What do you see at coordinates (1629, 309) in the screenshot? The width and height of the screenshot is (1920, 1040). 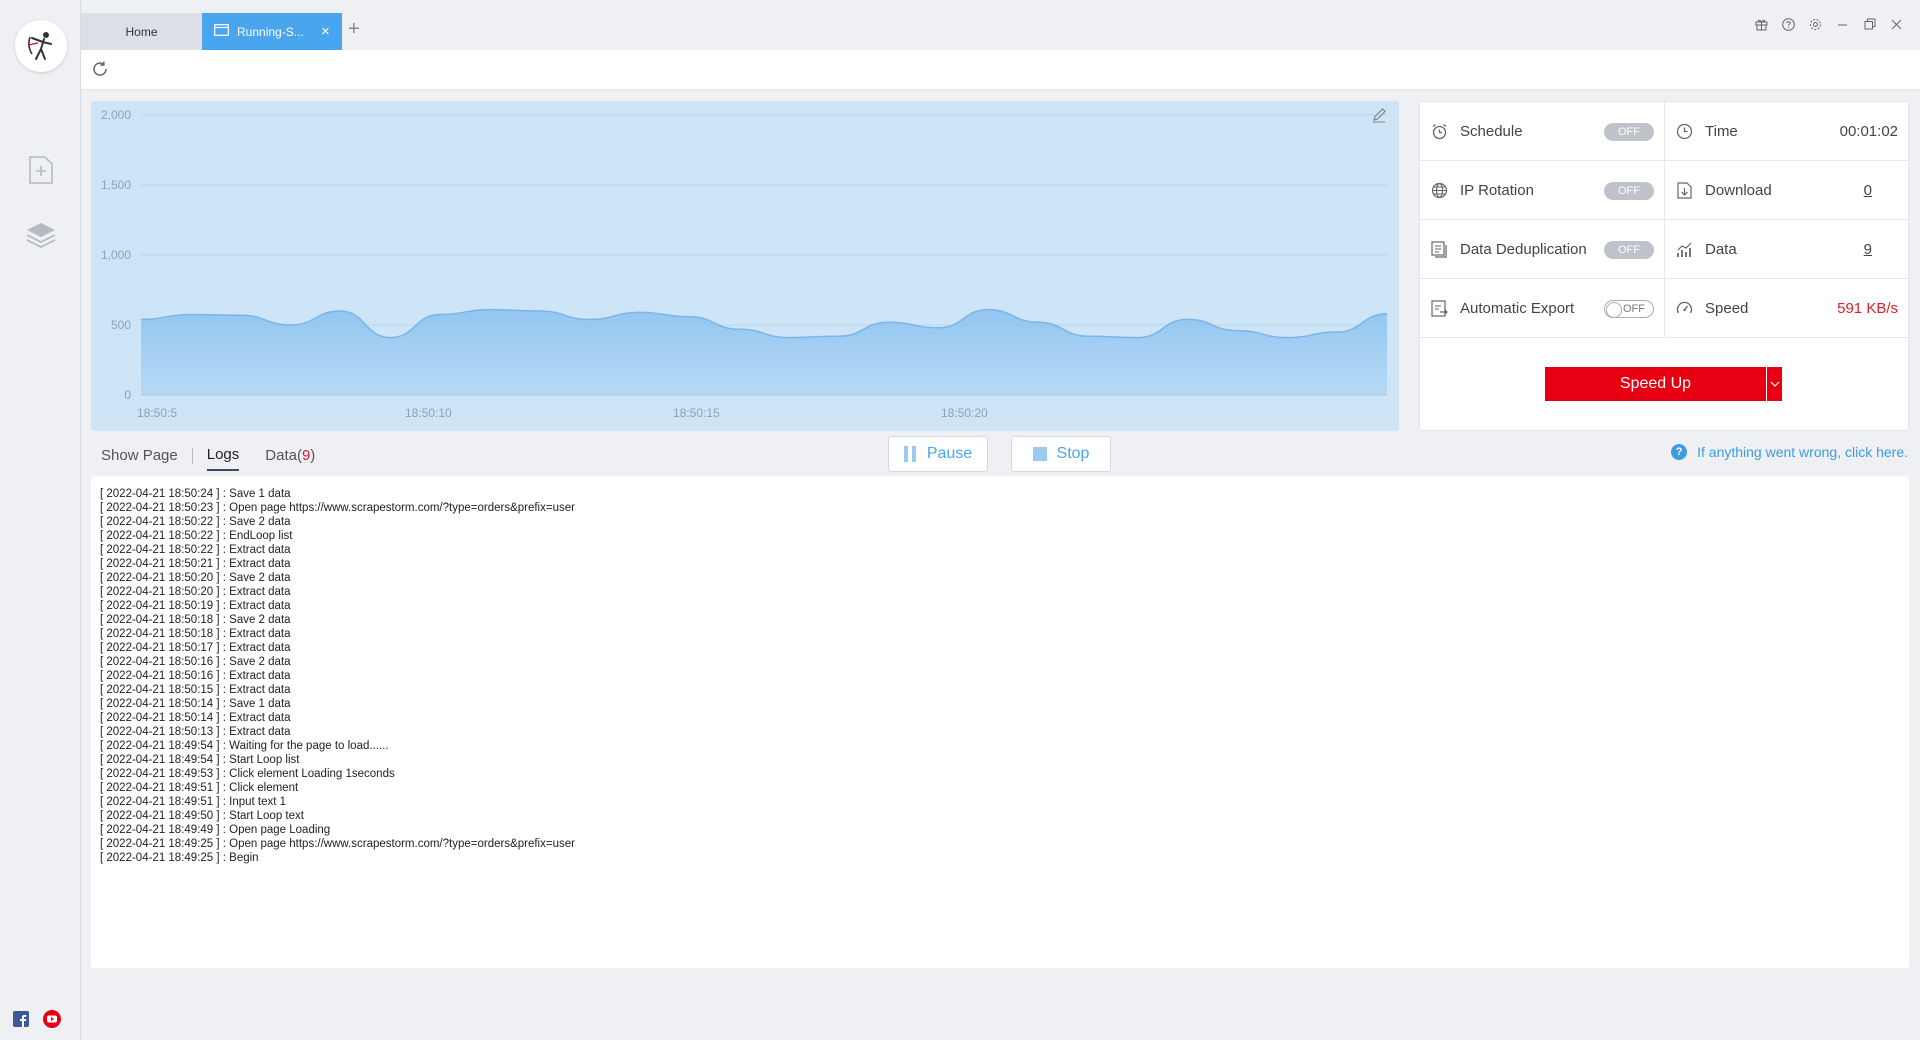 I see `auto-export-toggle: OFF` at bounding box center [1629, 309].